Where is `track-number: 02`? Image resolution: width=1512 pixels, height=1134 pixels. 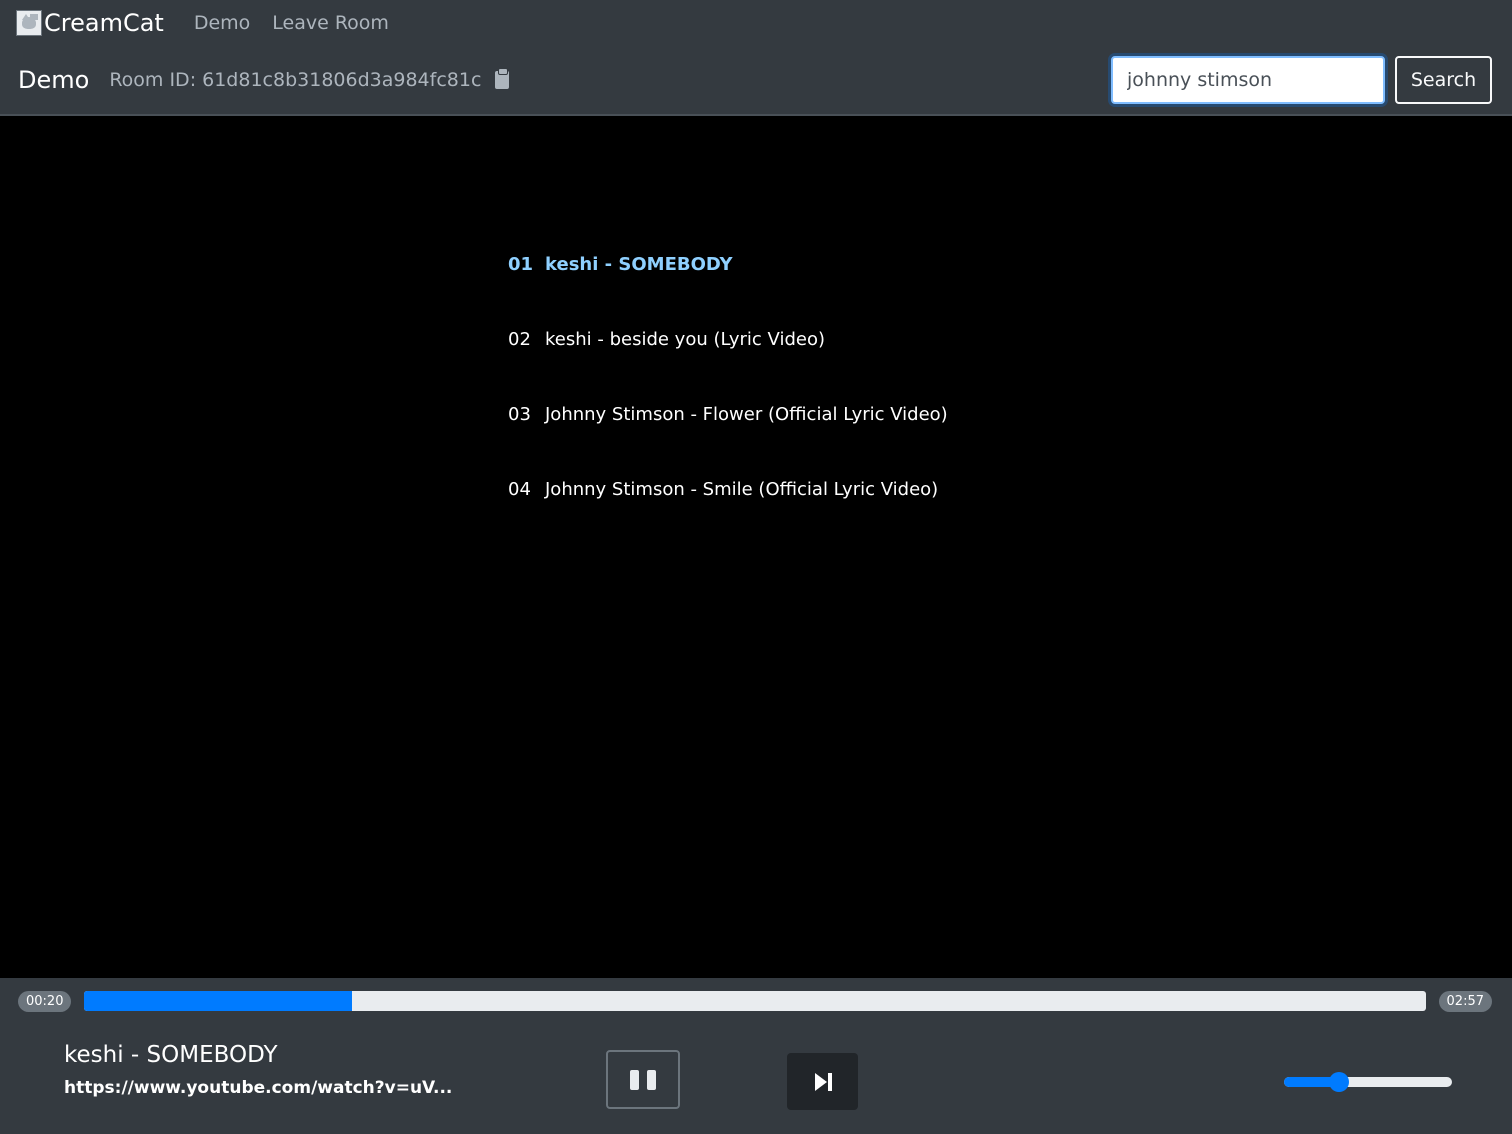
track-number: 02 is located at coordinates (519, 339).